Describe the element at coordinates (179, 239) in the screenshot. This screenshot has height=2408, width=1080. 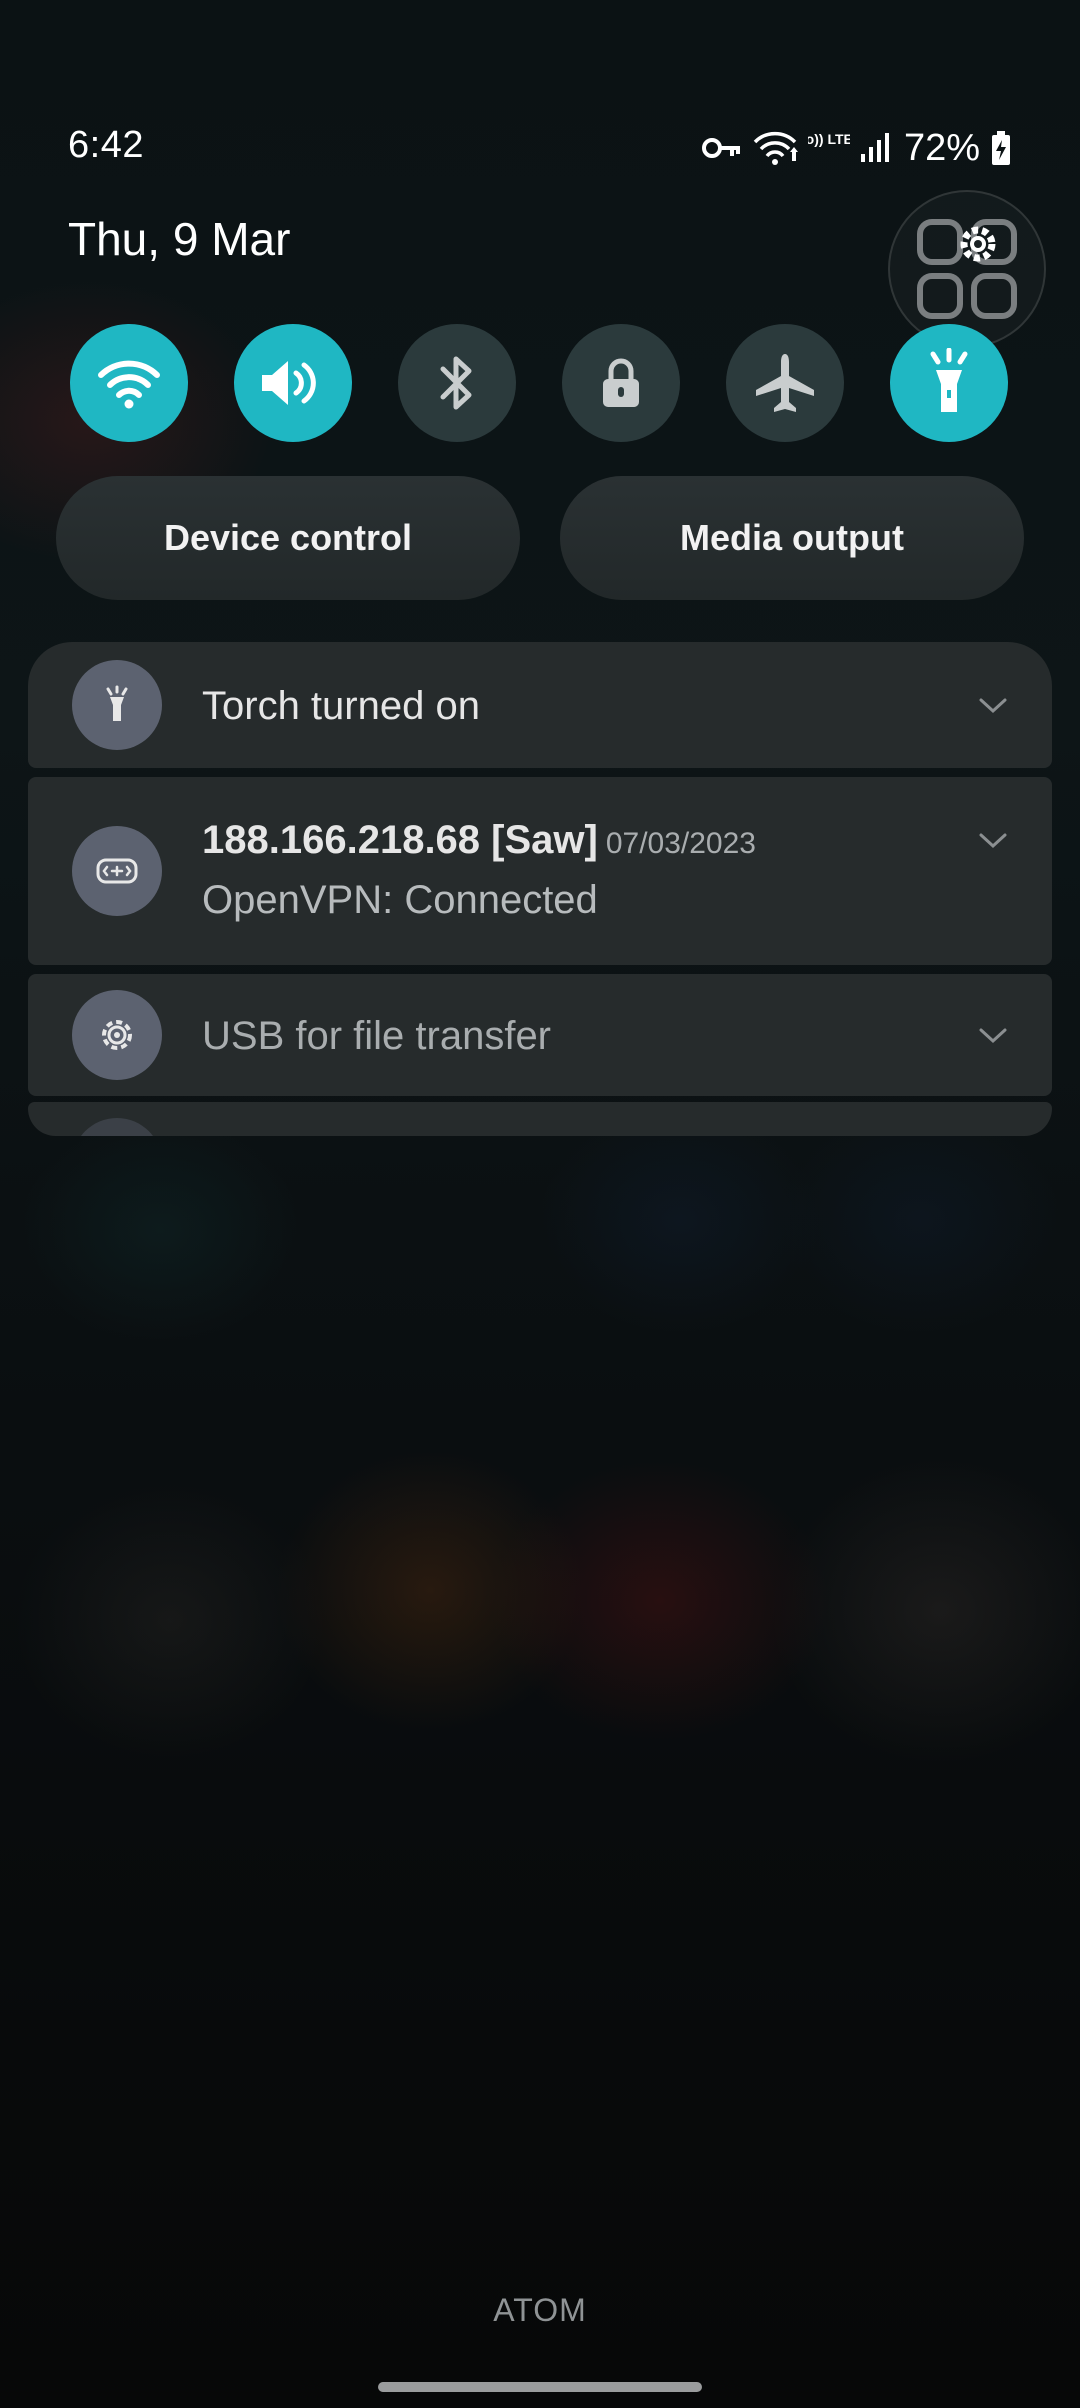
I see `date-label: Thu, 9 Mar` at that location.